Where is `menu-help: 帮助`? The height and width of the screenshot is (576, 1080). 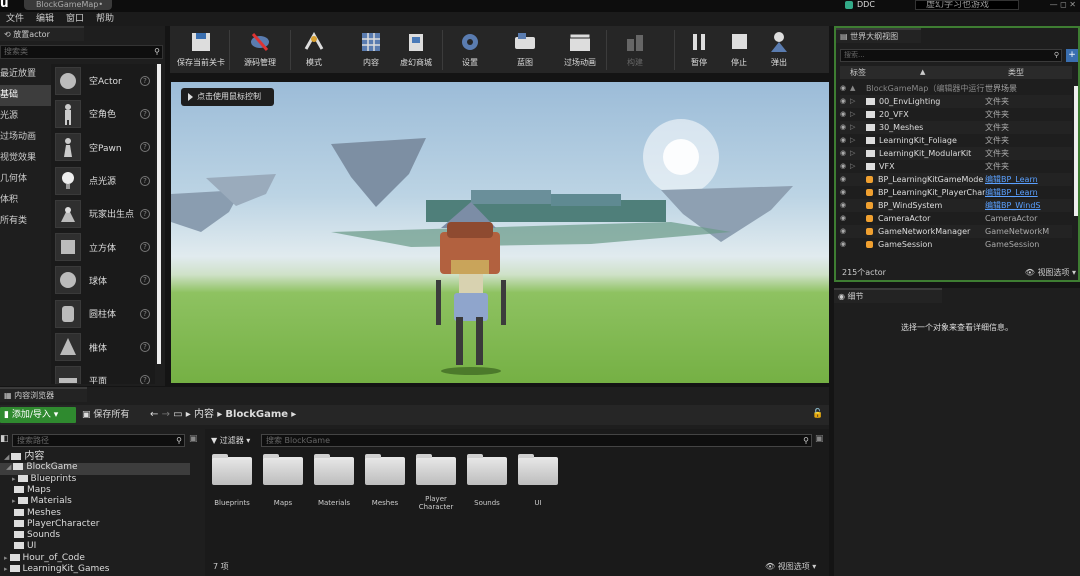 menu-help: 帮助 is located at coordinates (105, 19).